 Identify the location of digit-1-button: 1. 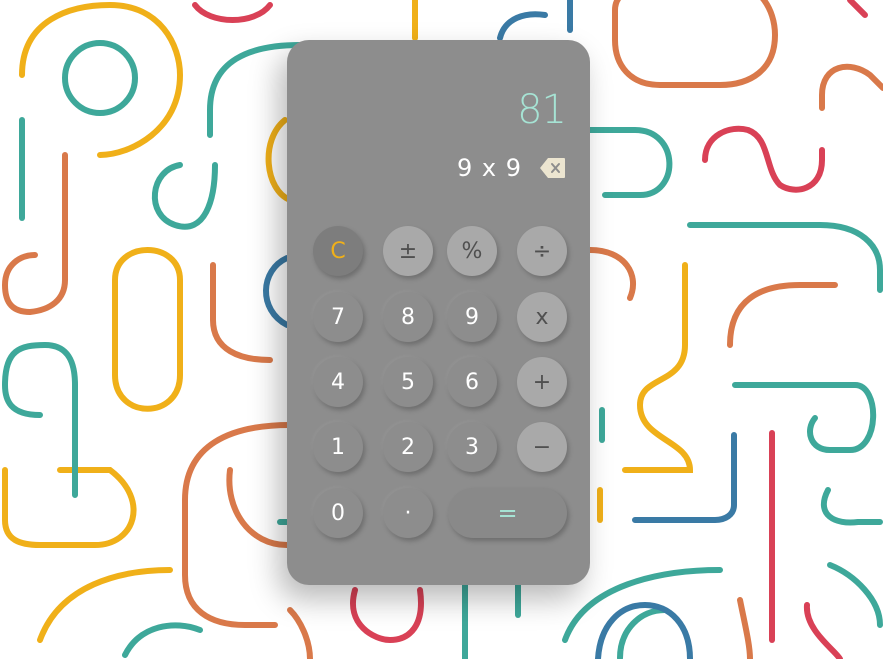
(338, 447).